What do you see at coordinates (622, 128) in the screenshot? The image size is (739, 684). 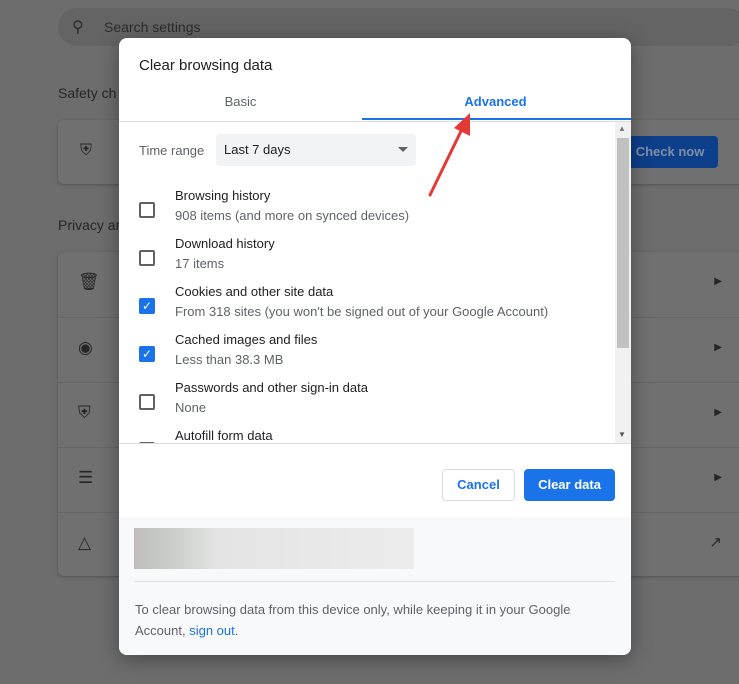 I see `scroll-up-arrow-icon: ▲` at bounding box center [622, 128].